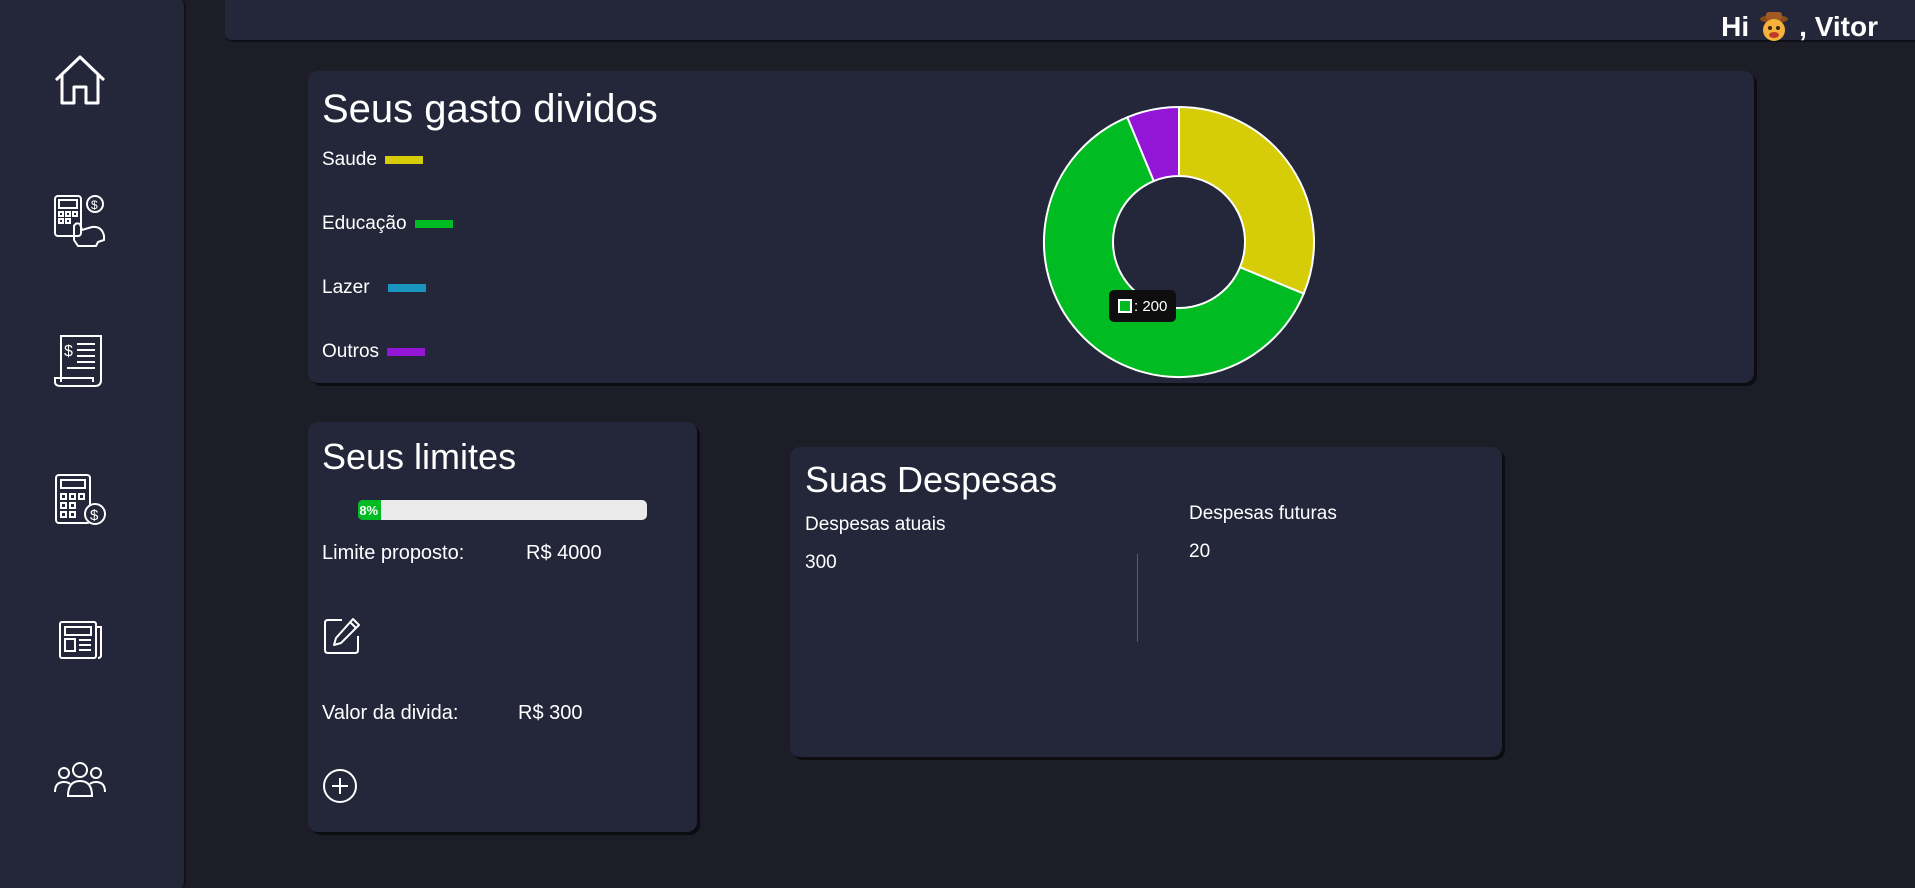 The image size is (1915, 888). What do you see at coordinates (80, 500) in the screenshot?
I see `calculator-dollar-icon: $` at bounding box center [80, 500].